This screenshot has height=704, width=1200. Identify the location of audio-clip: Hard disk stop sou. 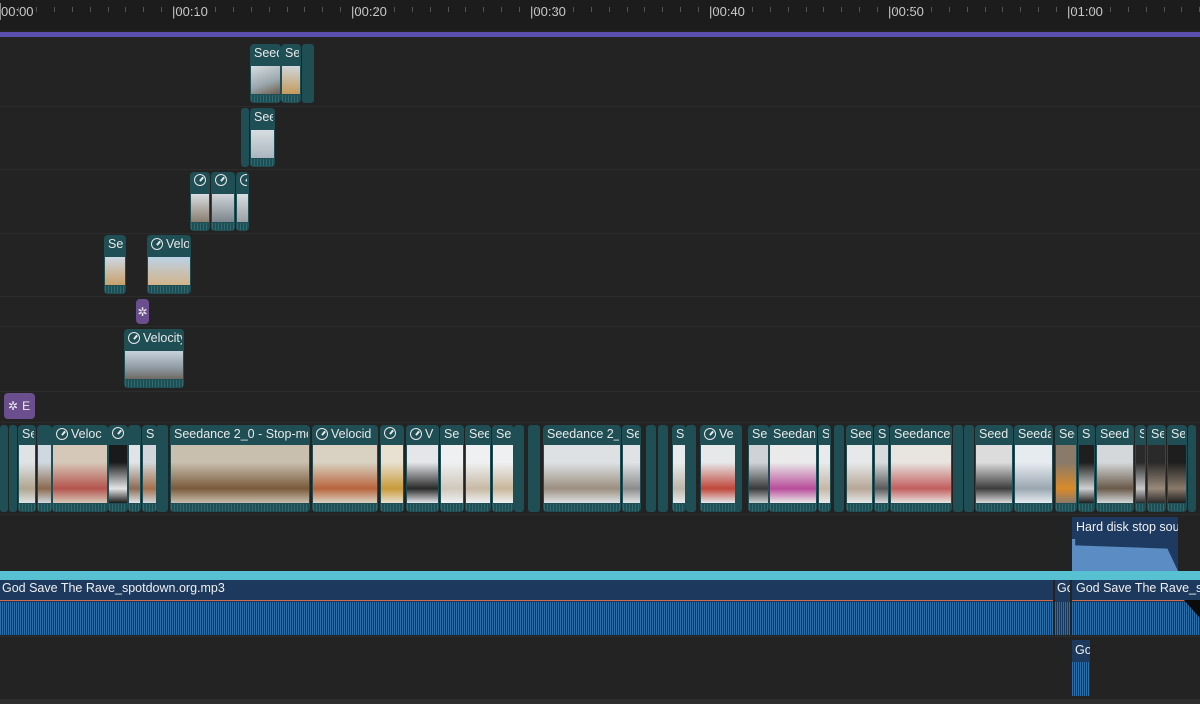
(1125, 544).